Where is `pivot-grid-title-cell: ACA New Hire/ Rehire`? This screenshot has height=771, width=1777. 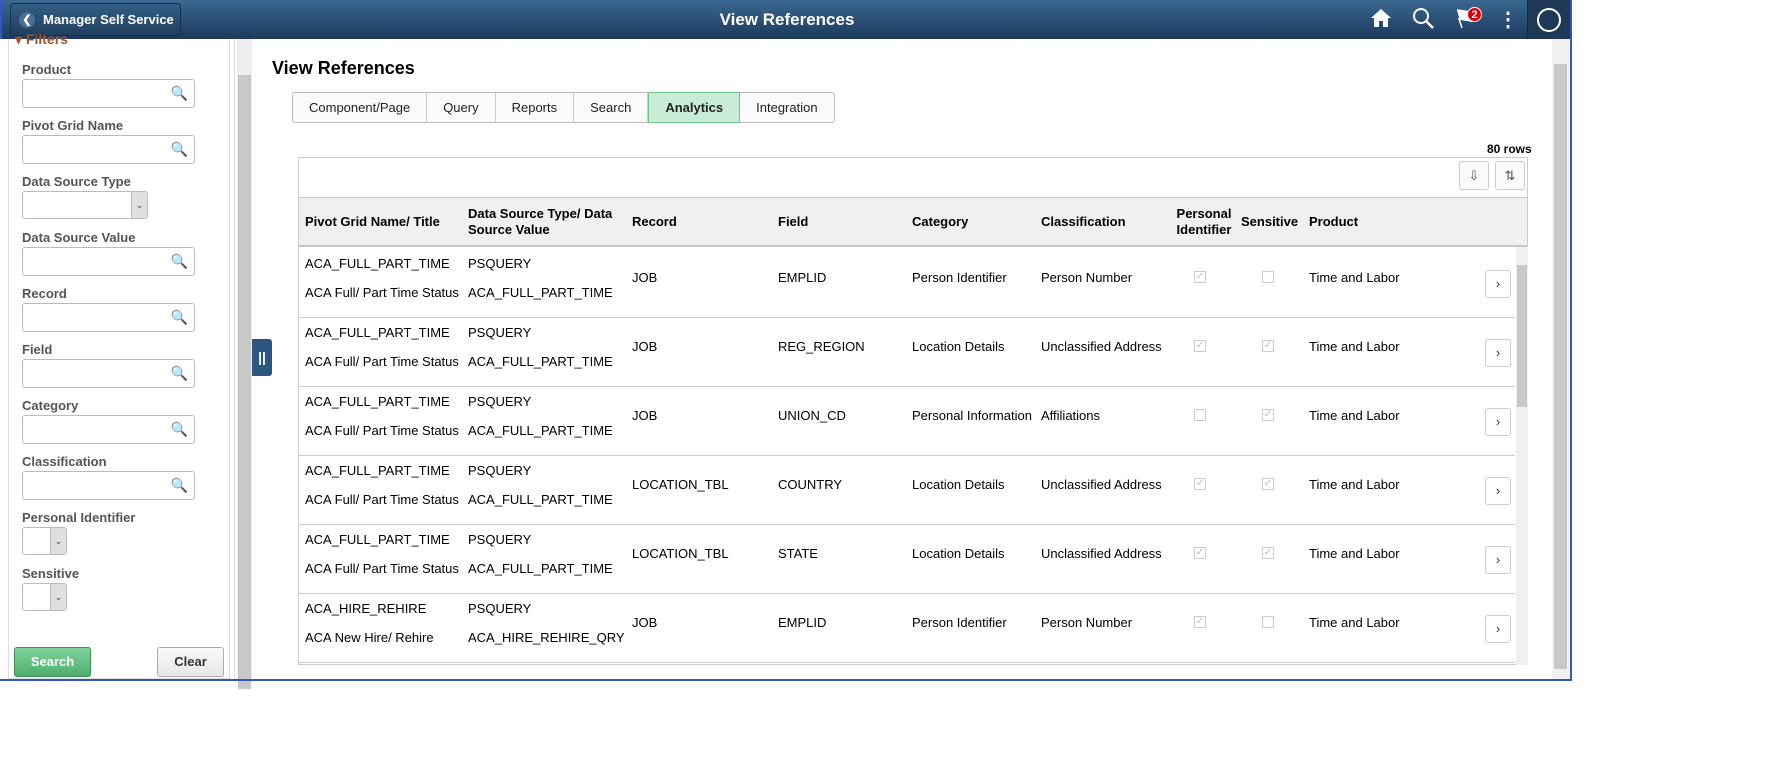
pivot-grid-title-cell: ACA New Hire/ Rehire is located at coordinates (369, 637).